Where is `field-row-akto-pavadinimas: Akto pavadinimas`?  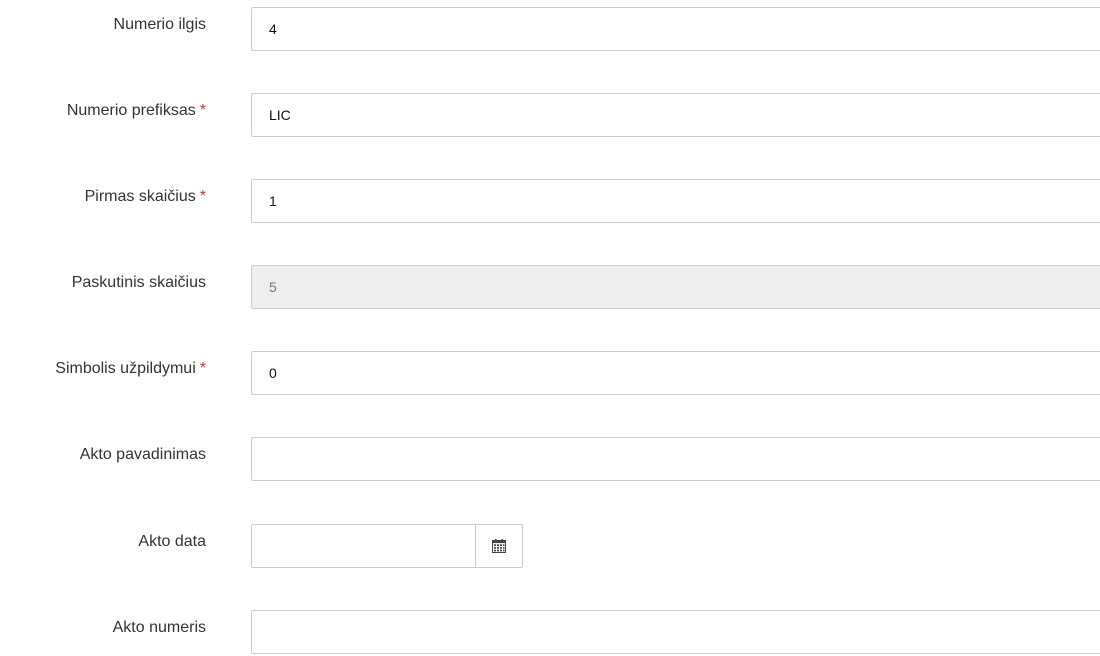 field-row-akto-pavadinimas: Akto pavadinimas is located at coordinates (550, 460).